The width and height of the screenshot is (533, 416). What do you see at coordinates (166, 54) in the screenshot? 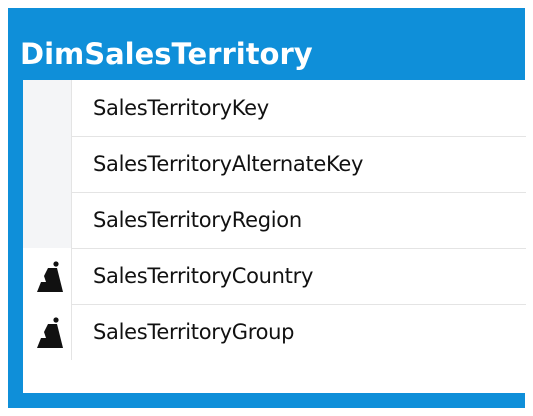
I see `table-title: DimSalesTerritory` at bounding box center [166, 54].